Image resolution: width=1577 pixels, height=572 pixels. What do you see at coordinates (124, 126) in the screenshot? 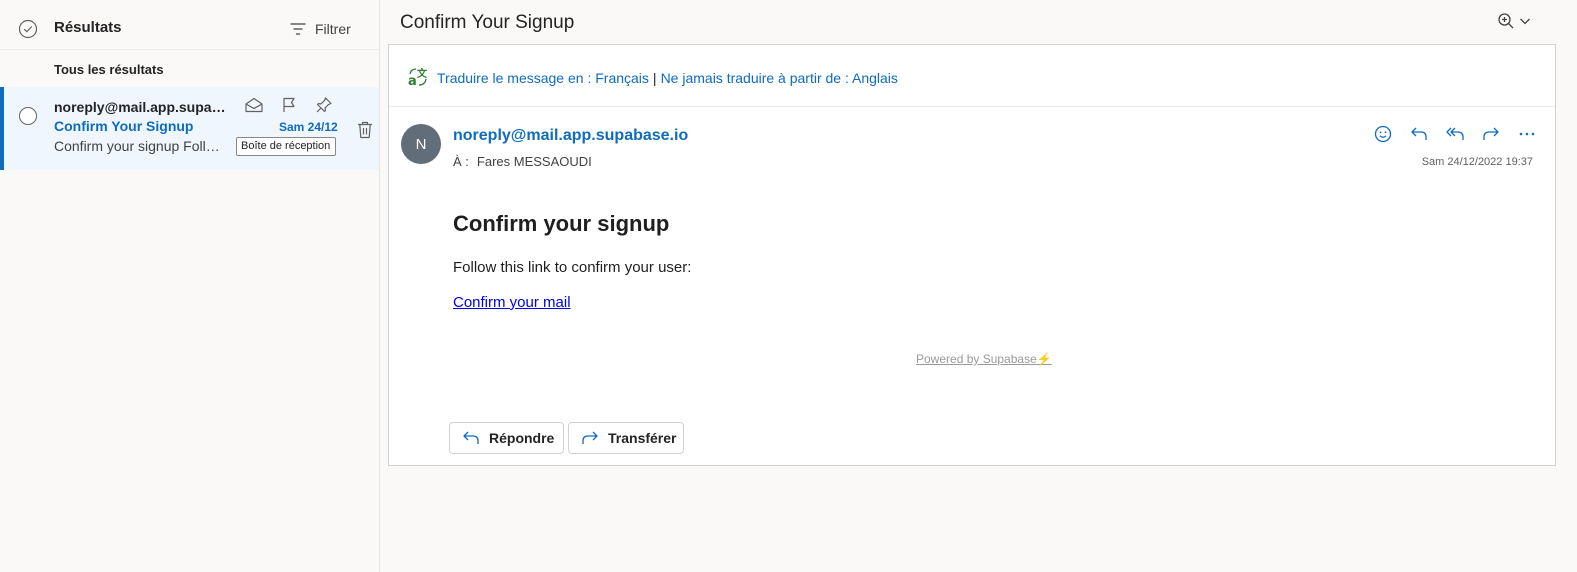
I see `message-subject: Confirm Your Signup` at bounding box center [124, 126].